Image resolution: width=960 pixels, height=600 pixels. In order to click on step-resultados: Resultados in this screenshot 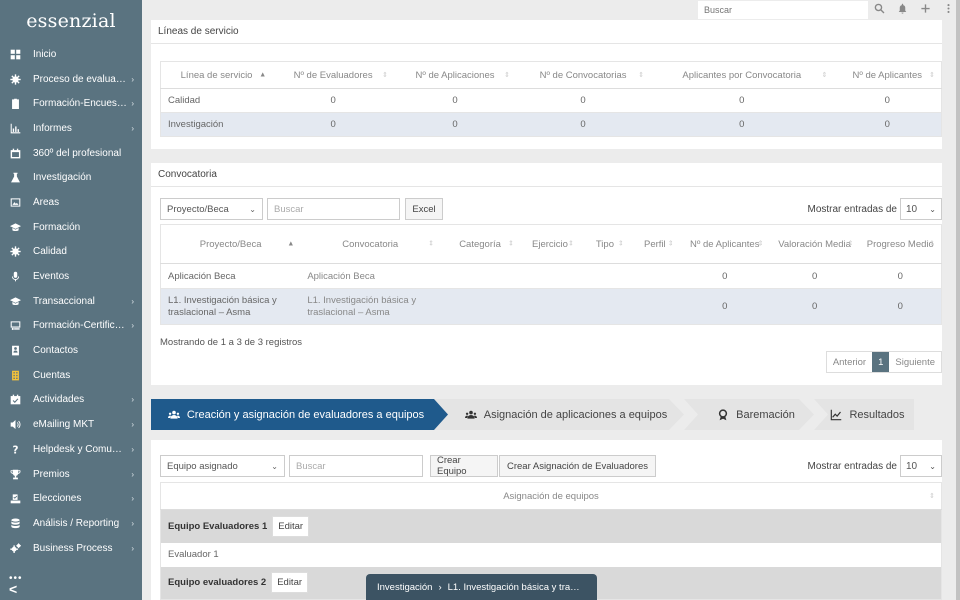, I will do `click(867, 414)`.